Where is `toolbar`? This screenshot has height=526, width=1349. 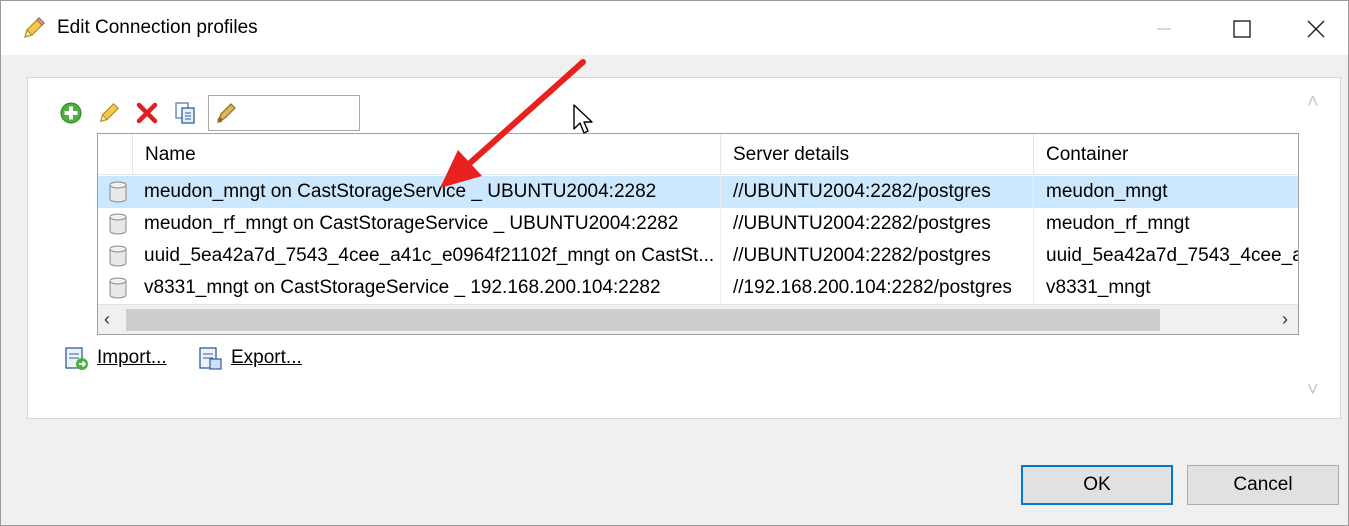
toolbar is located at coordinates (135, 113).